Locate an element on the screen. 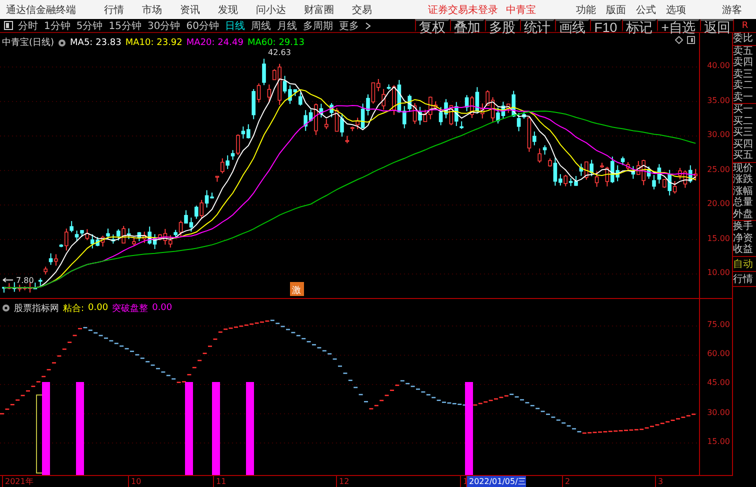 Image resolution: width=756 pixels, height=487 pixels. price-axis-label: 30.00 is located at coordinates (718, 134).